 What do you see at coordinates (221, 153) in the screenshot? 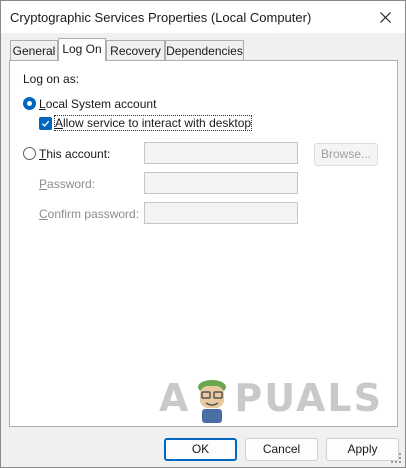
I see `this-account-input` at bounding box center [221, 153].